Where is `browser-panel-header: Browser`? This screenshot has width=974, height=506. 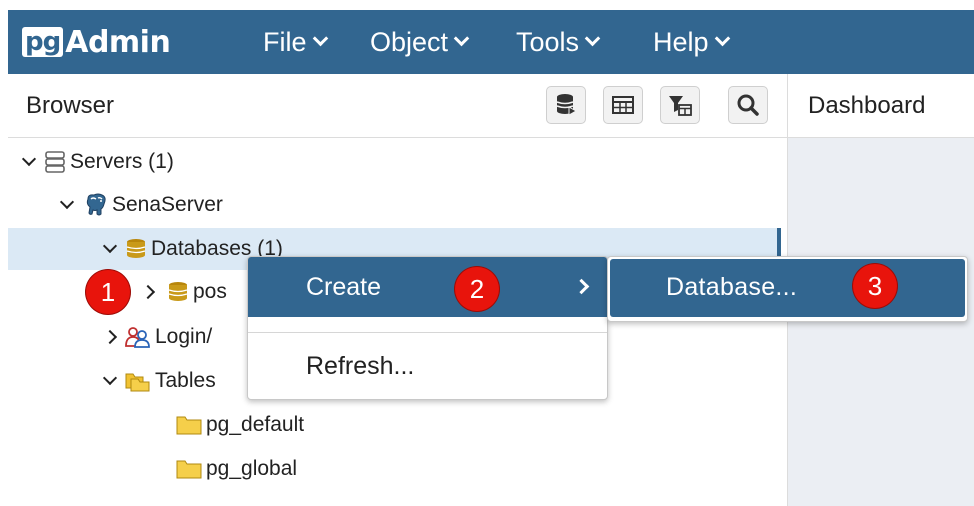
browser-panel-header: Browser is located at coordinates (397, 106).